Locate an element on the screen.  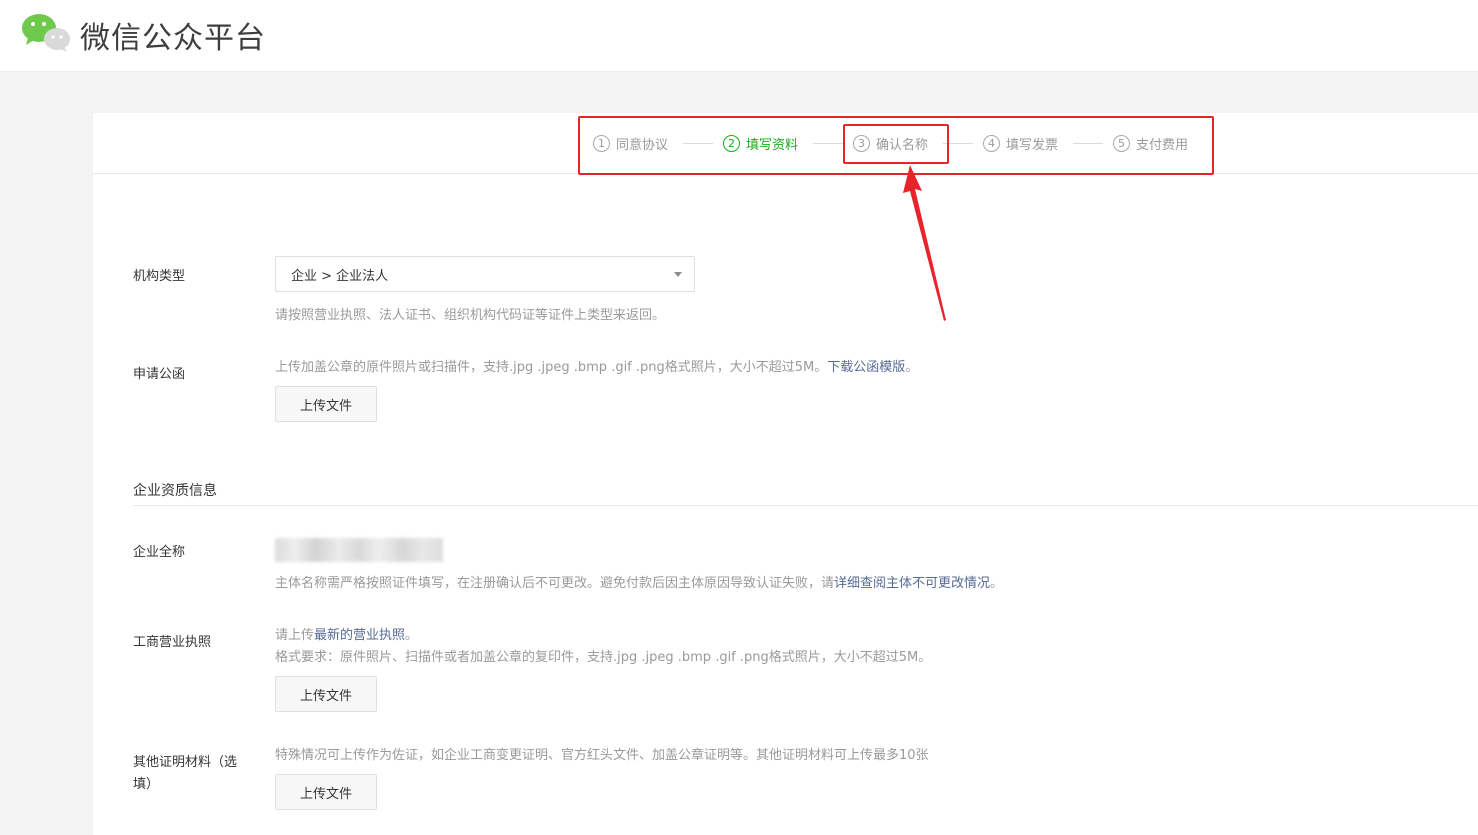
license-hint: 请上传最新的营业执照。 is located at coordinates (346, 633).